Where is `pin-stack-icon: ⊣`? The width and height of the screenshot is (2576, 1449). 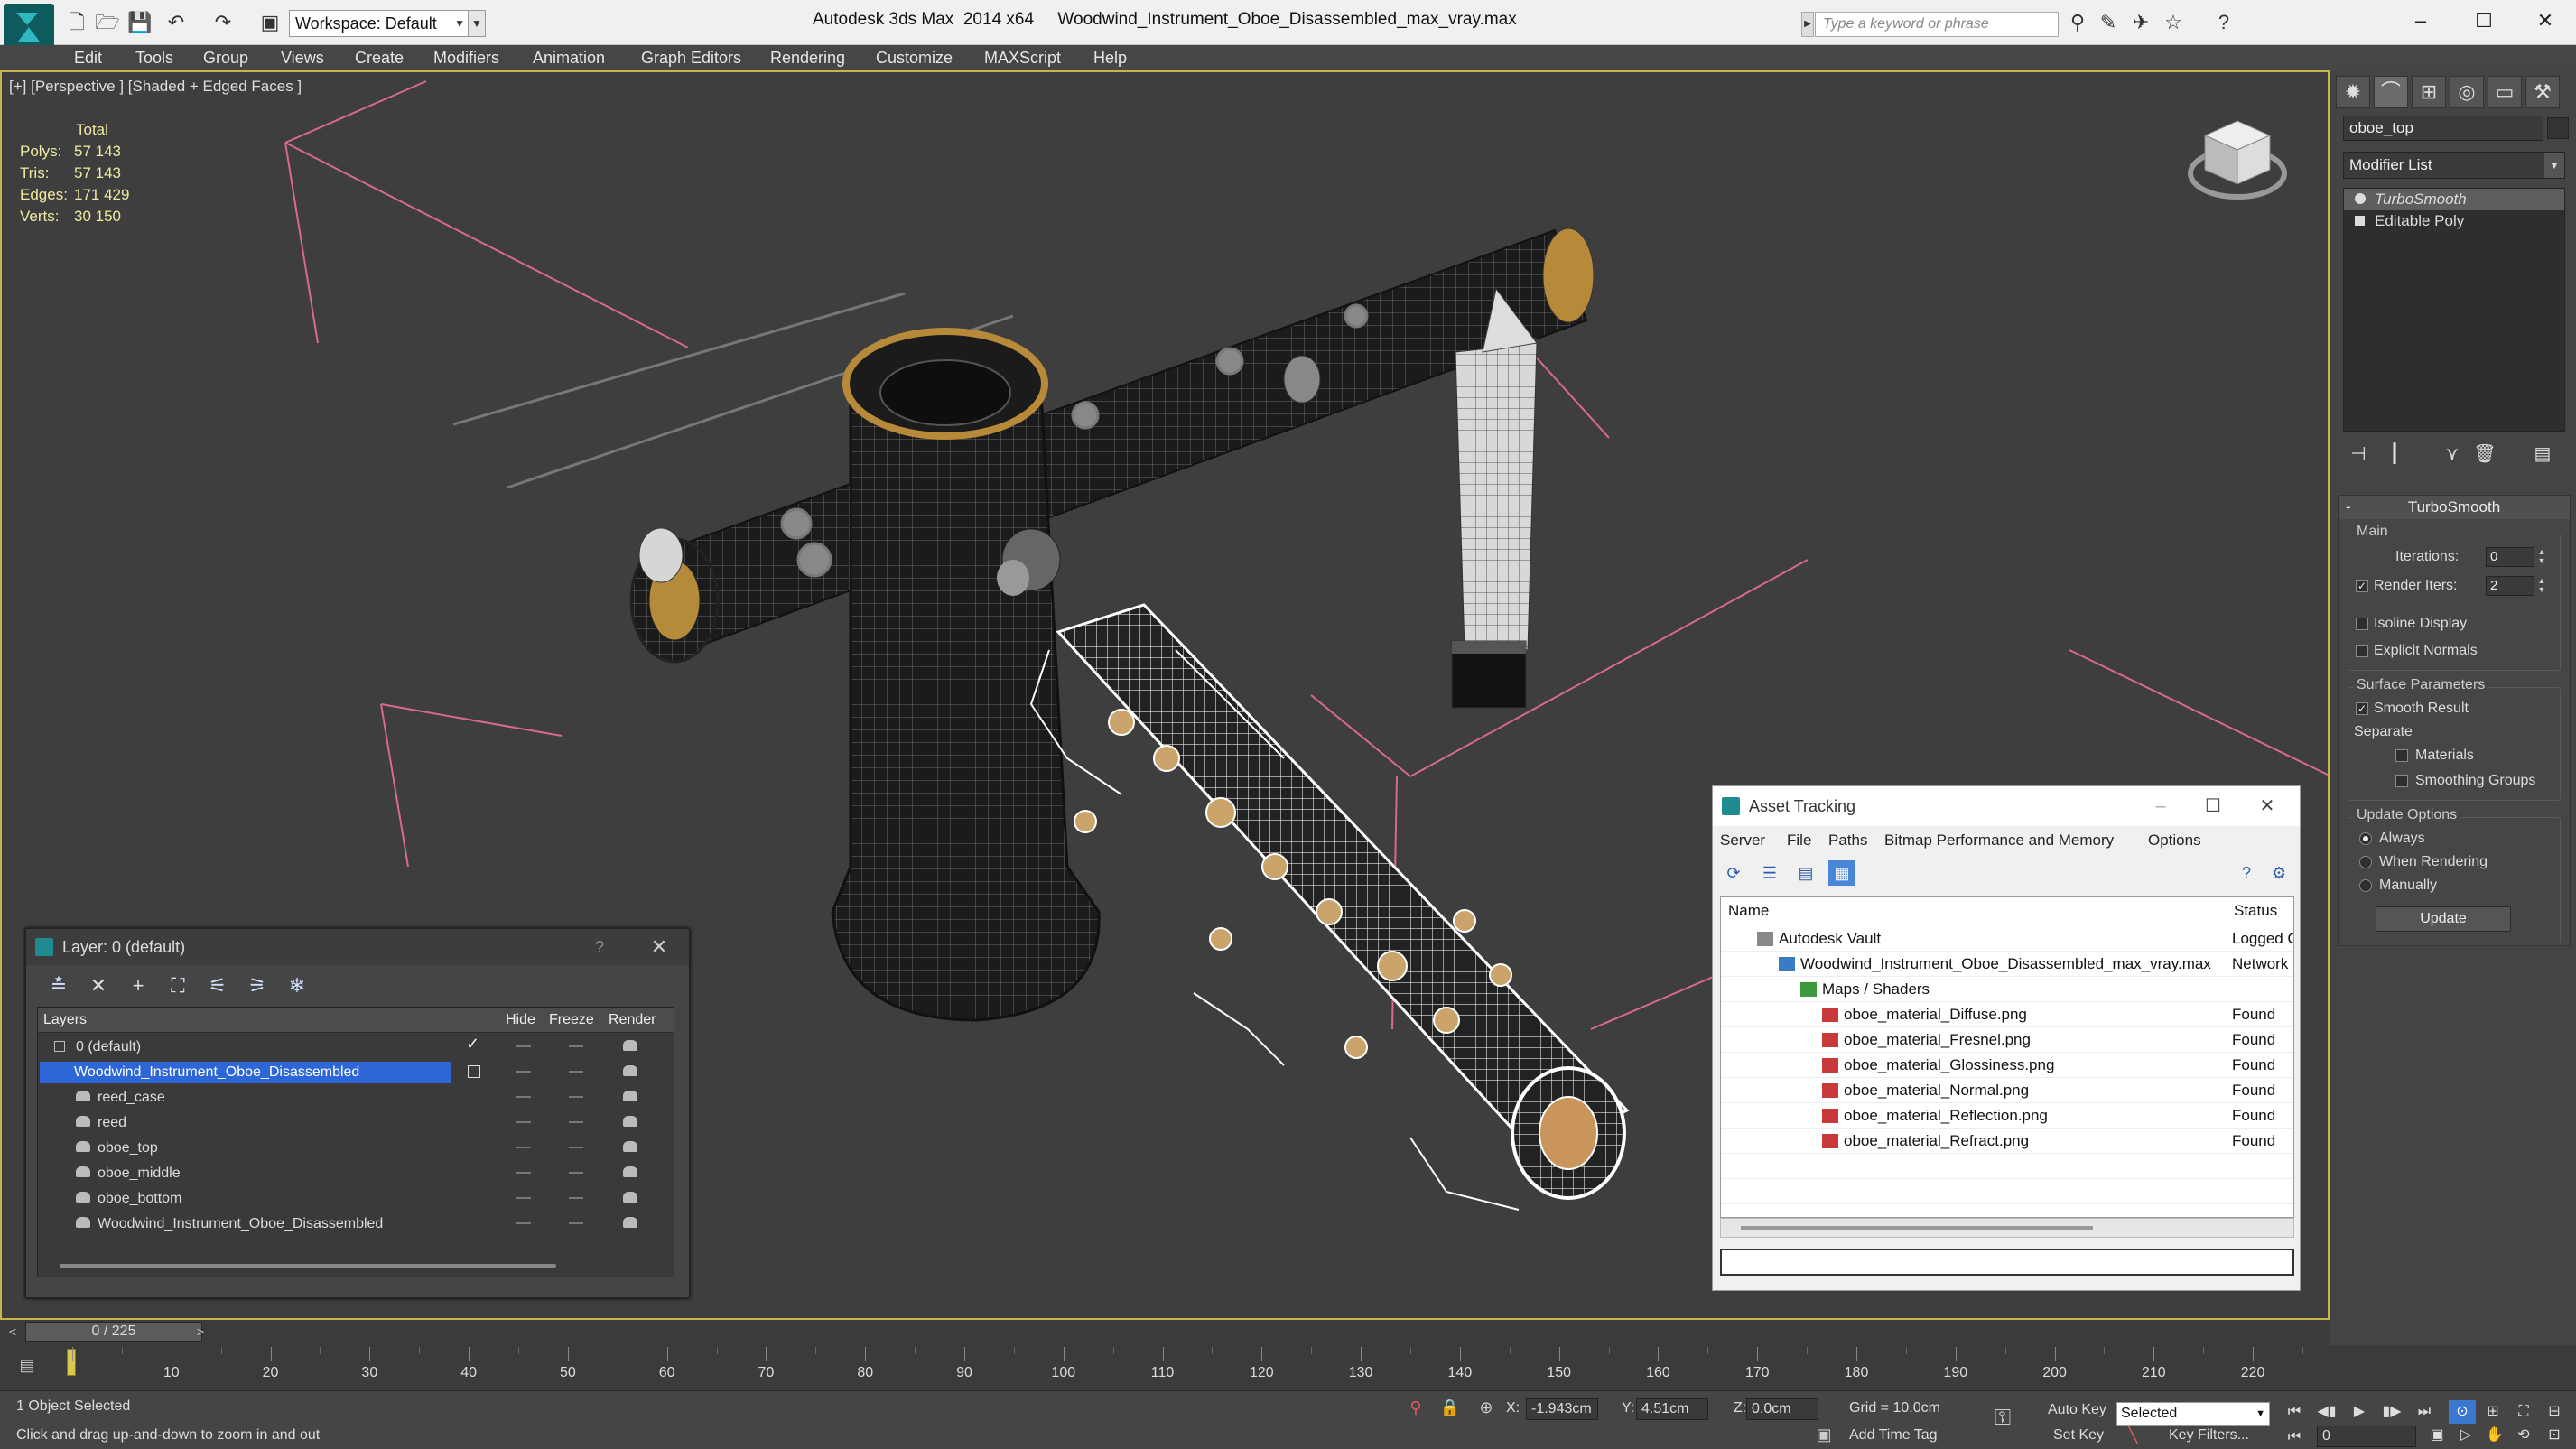 pin-stack-icon: ⊣ is located at coordinates (2358, 454).